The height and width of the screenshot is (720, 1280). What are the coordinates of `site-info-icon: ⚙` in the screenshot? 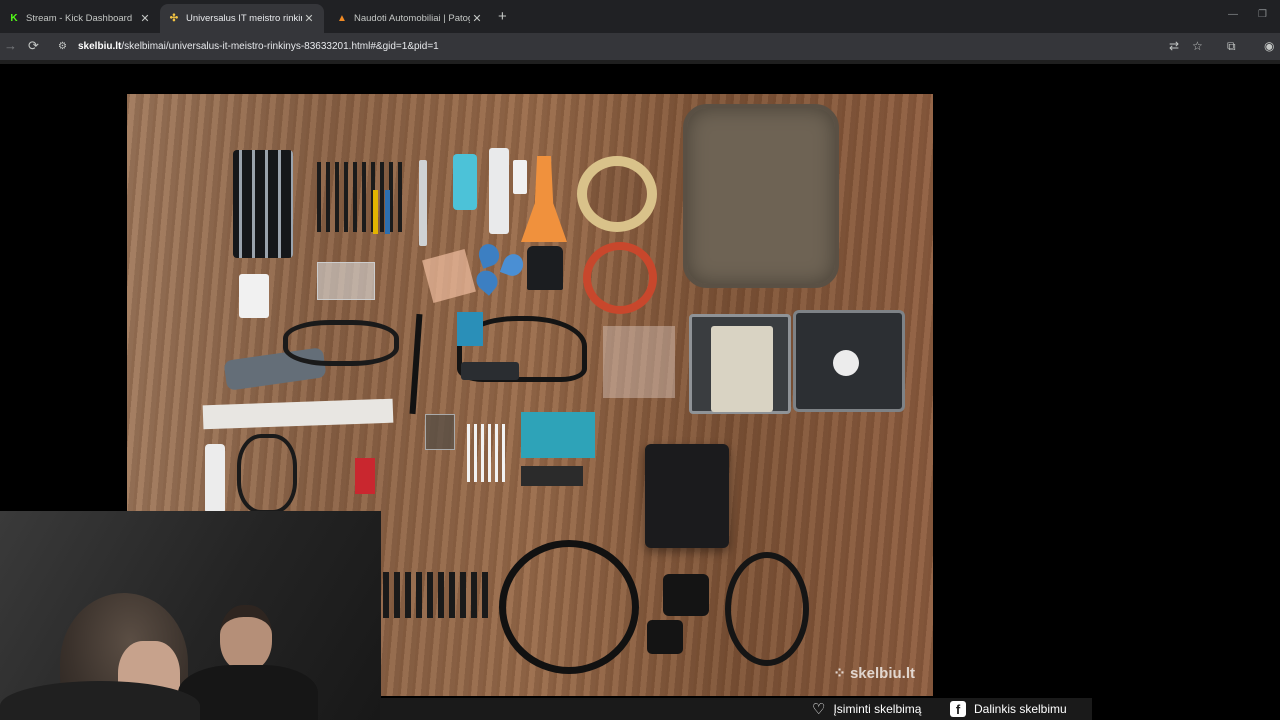 It's located at (65, 46).